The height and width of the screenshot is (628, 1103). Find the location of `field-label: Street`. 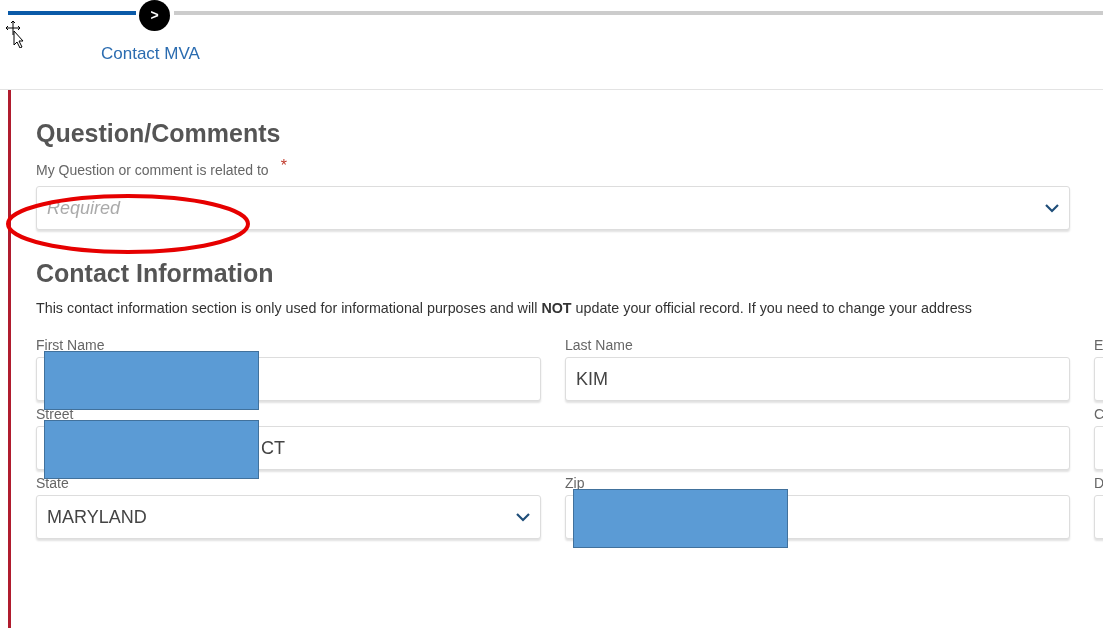

field-label: Street is located at coordinates (55, 414).